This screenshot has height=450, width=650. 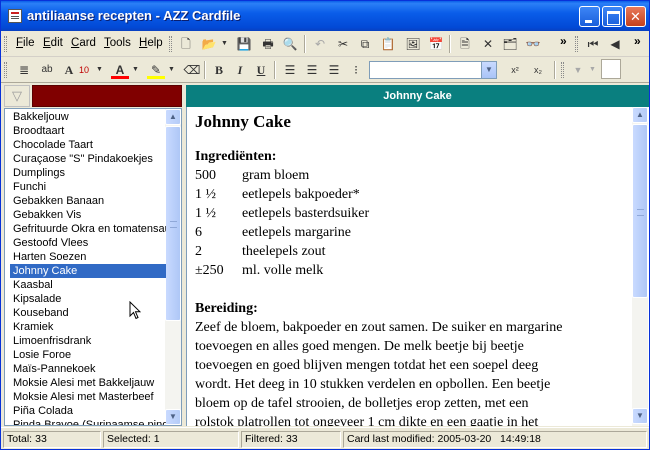 What do you see at coordinates (173, 117) in the screenshot?
I see `scroll-up-icon: ▲` at bounding box center [173, 117].